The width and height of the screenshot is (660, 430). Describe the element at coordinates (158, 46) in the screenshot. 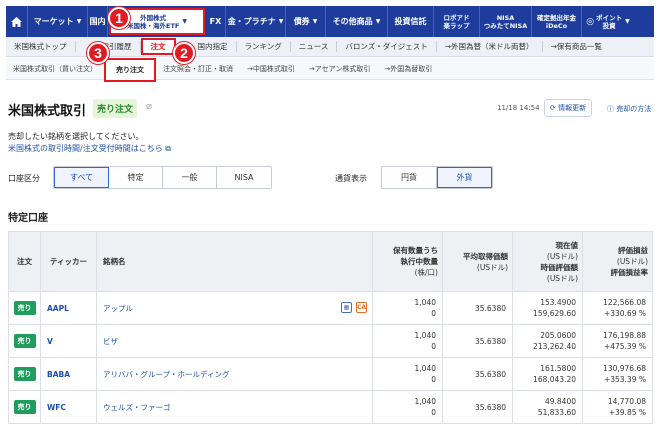

I see `subnav-order: 注文` at that location.